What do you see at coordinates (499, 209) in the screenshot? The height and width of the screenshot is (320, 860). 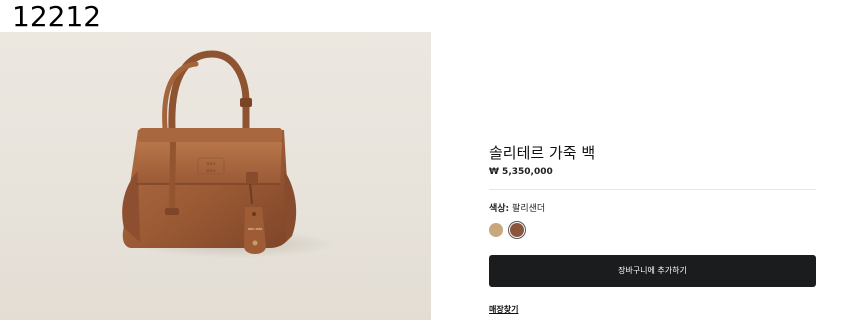 I see `color-label: 색상:` at bounding box center [499, 209].